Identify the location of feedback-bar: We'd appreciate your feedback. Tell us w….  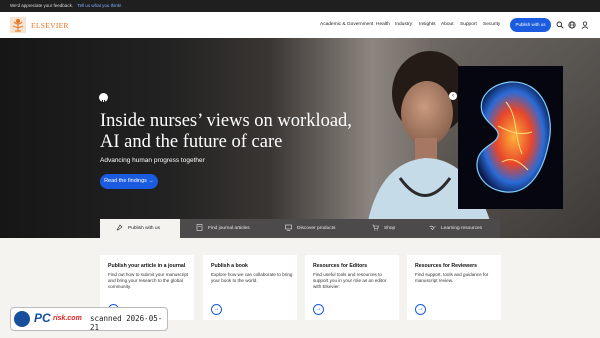
(300, 6).